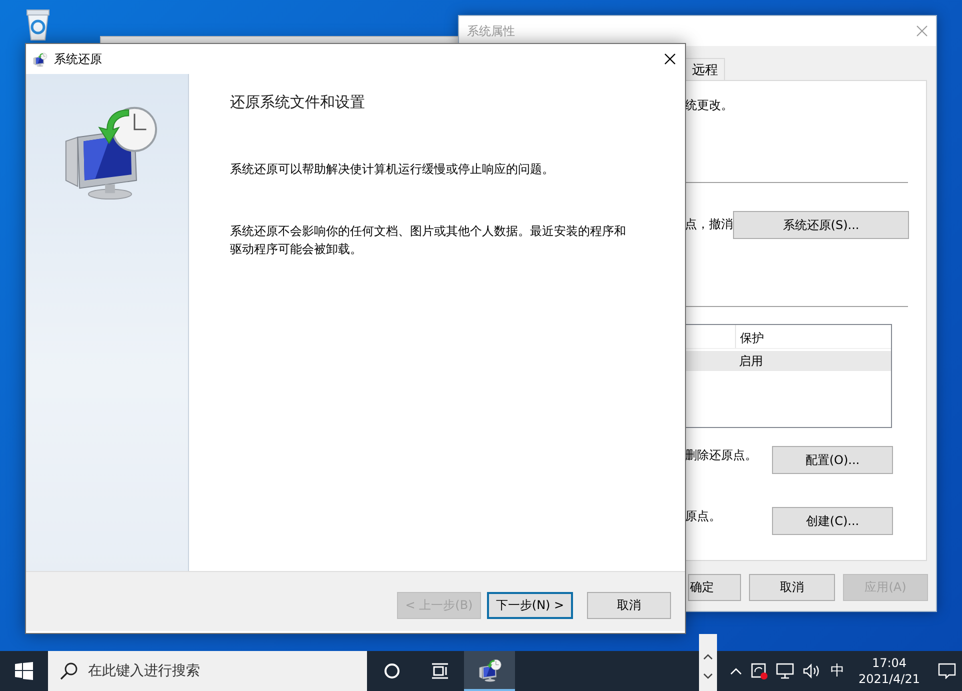  I want to click on monitor-icon, so click(785, 671).